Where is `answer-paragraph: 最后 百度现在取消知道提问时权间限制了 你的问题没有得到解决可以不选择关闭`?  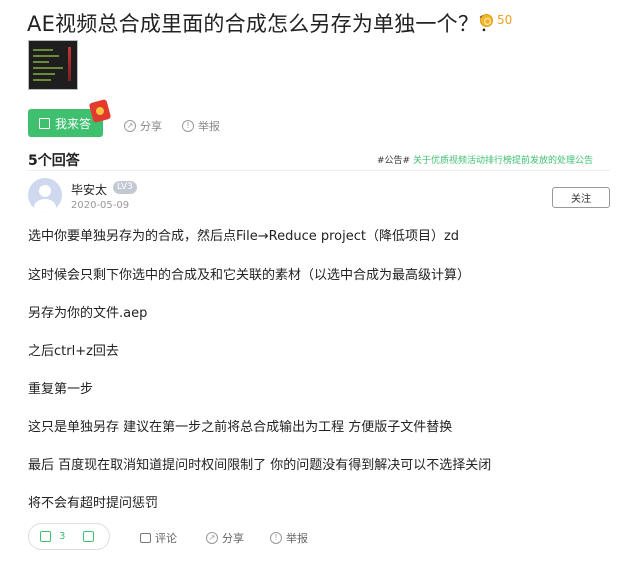 answer-paragraph: 最后 百度现在取消知道提问时权间限制了 你的问题没有得到解决可以不选择关闭 is located at coordinates (260, 465).